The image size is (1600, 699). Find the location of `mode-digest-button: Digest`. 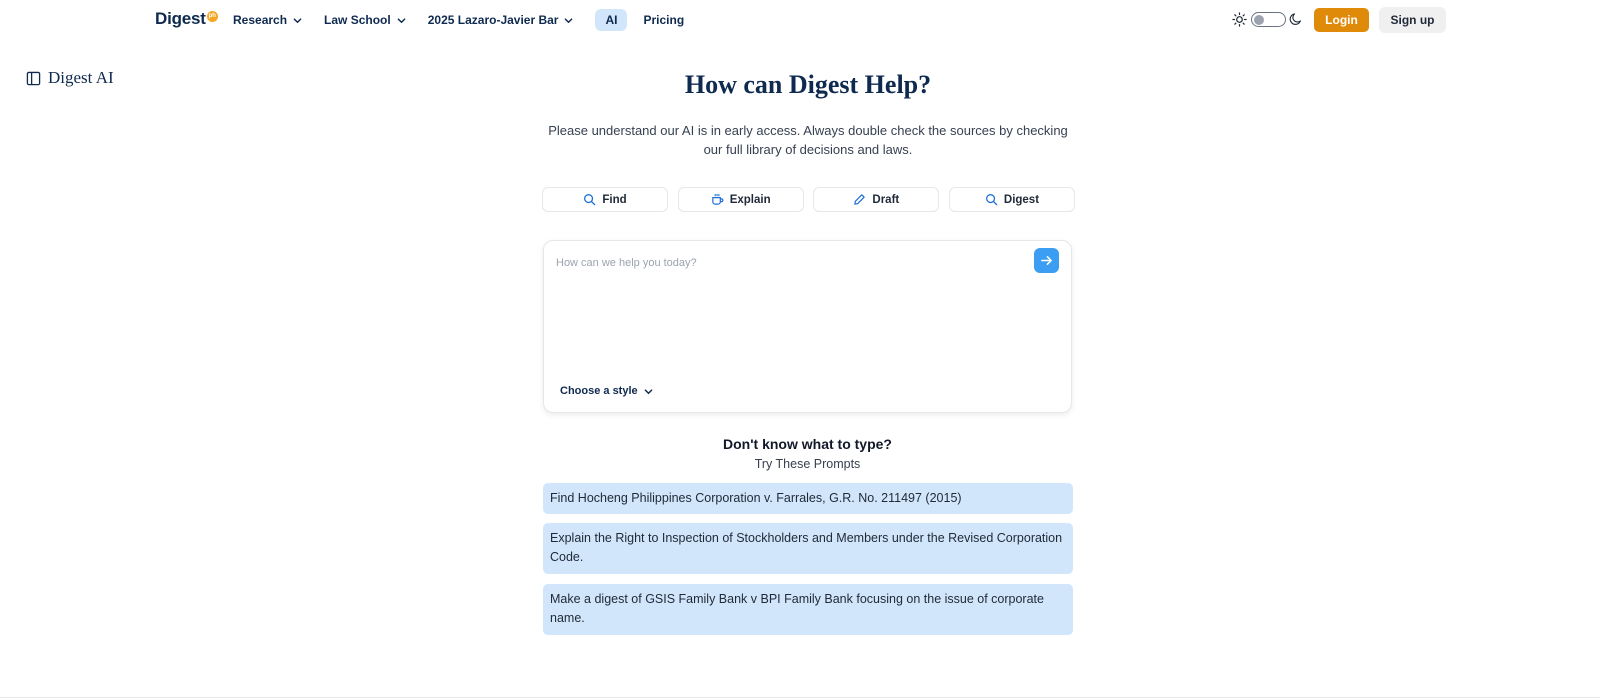

mode-digest-button: Digest is located at coordinates (1011, 199).